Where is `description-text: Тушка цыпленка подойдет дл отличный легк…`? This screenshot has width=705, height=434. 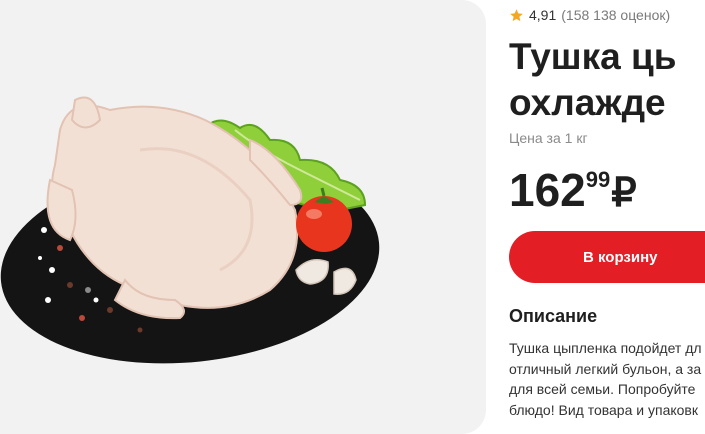
description-text: Тушка цыпленка подойдет дл отличный легк… is located at coordinates (607, 379).